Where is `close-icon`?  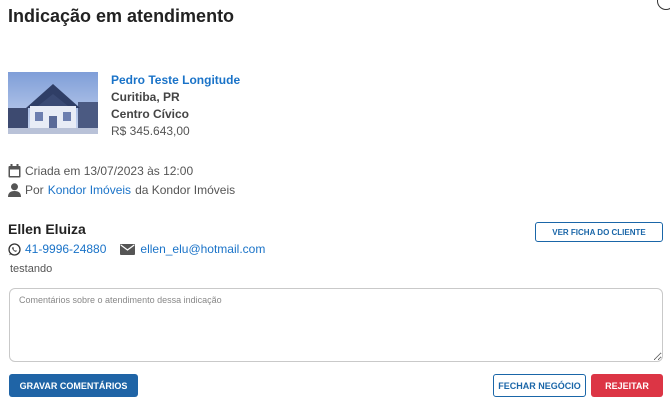
close-icon is located at coordinates (663, 5).